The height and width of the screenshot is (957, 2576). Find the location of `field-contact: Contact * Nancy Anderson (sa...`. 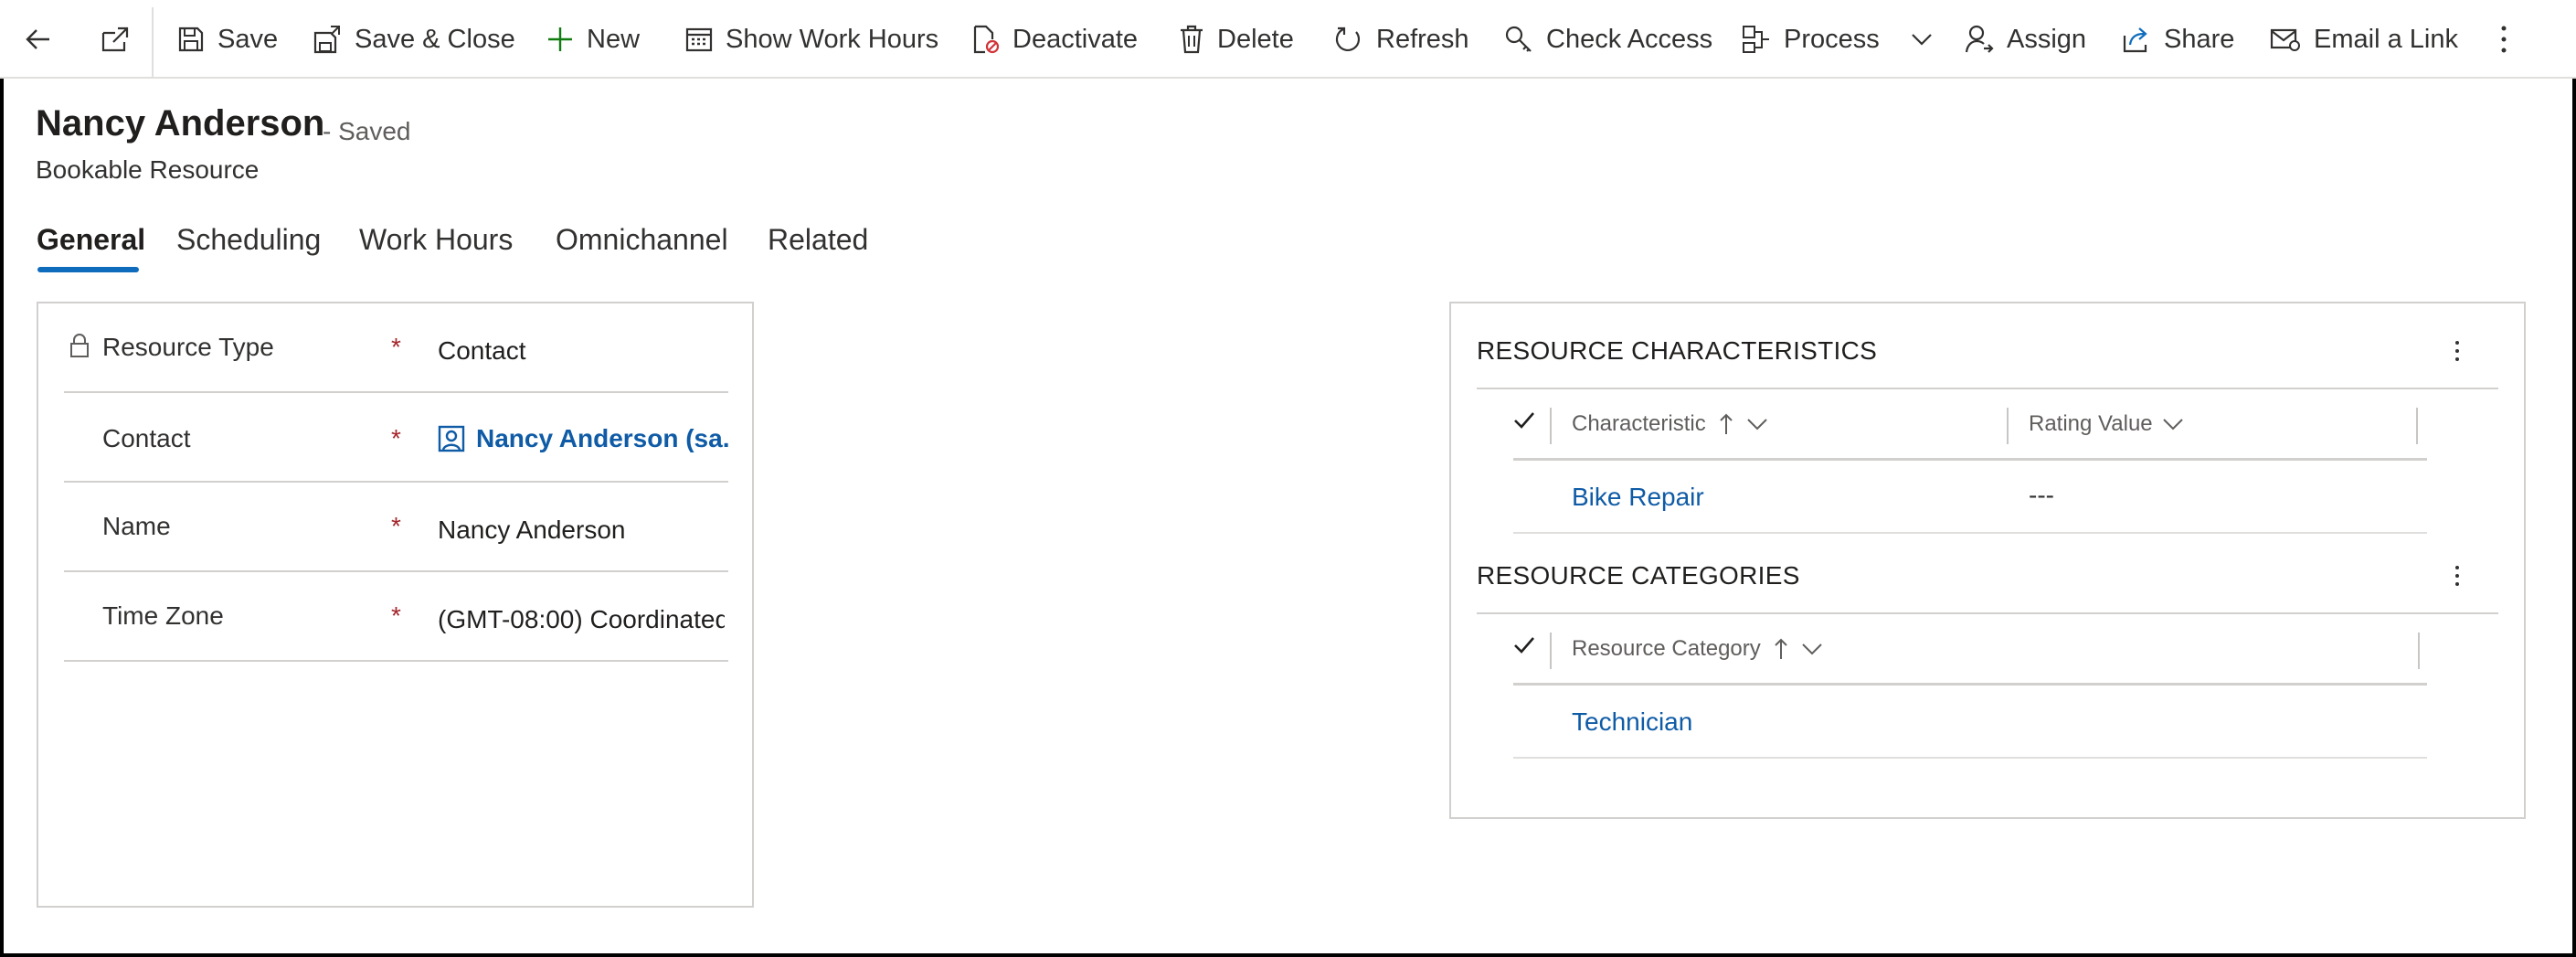

field-contact: Contact * Nancy Anderson (sa... is located at coordinates (397, 438).